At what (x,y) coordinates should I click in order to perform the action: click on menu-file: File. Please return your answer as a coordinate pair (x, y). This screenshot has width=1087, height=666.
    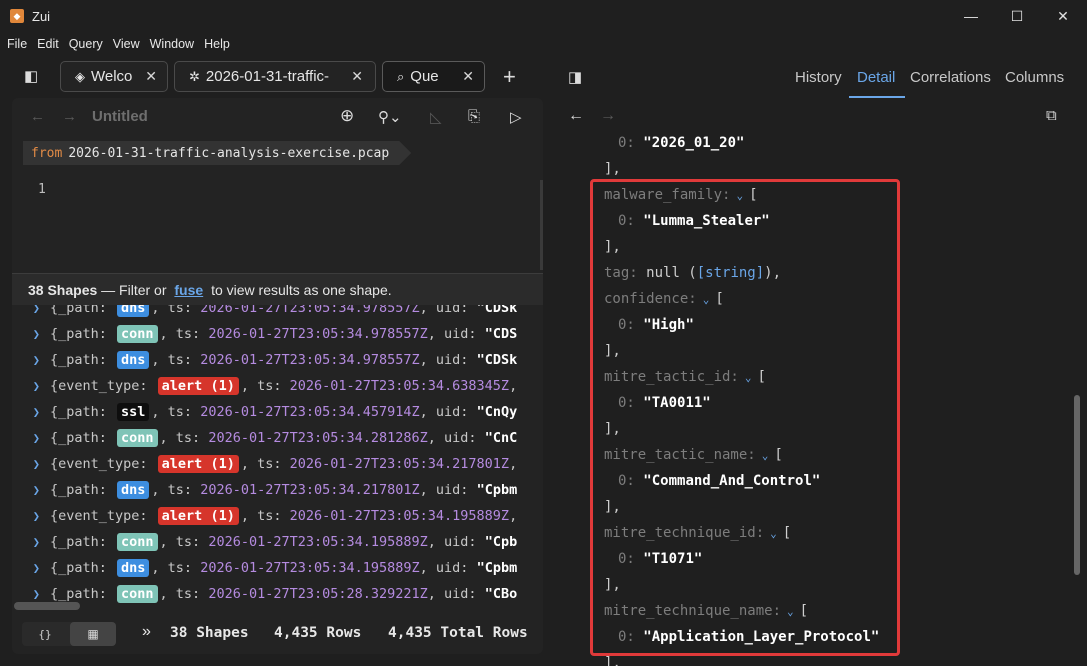
    Looking at the image, I should click on (17, 44).